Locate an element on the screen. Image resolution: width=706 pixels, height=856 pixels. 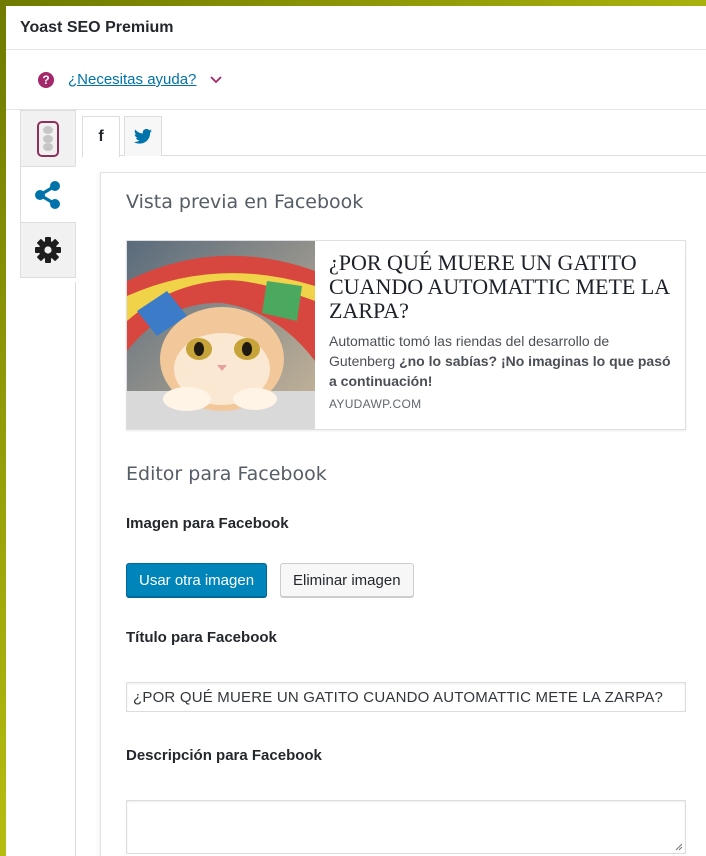
social-tab-list: f is located at coordinates (394, 136).